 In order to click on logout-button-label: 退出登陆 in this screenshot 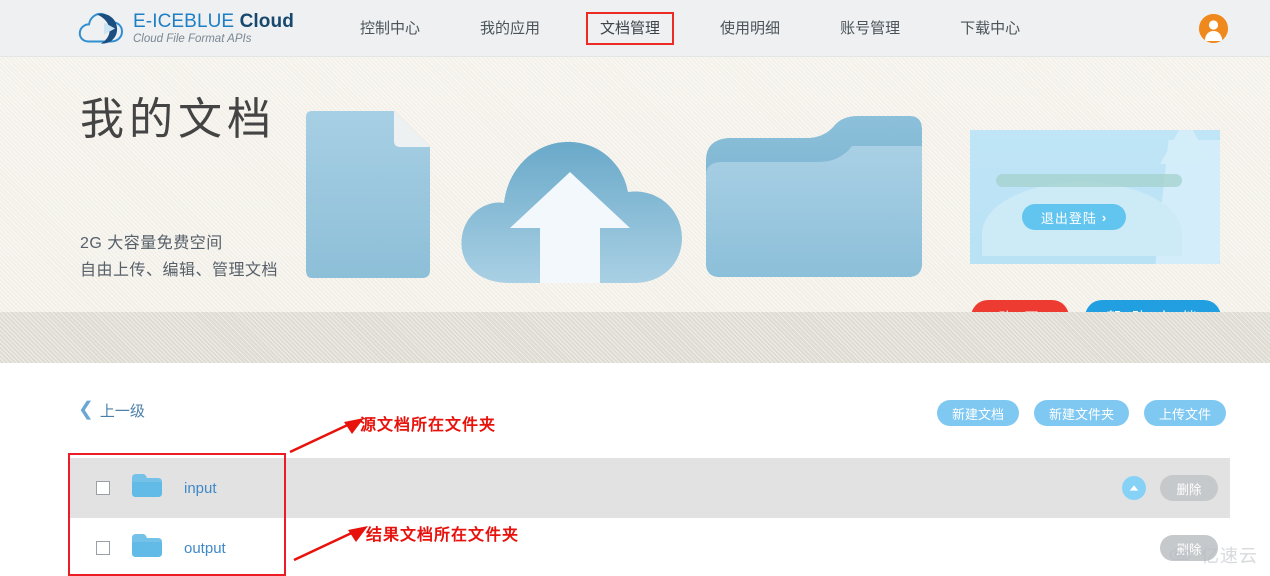, I will do `click(1068, 218)`.